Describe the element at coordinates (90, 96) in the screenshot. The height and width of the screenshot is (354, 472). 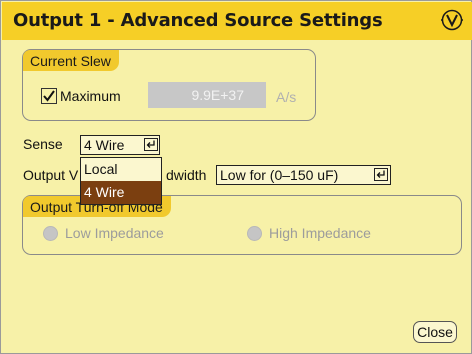
I see `maximum-label: Maximum` at that location.